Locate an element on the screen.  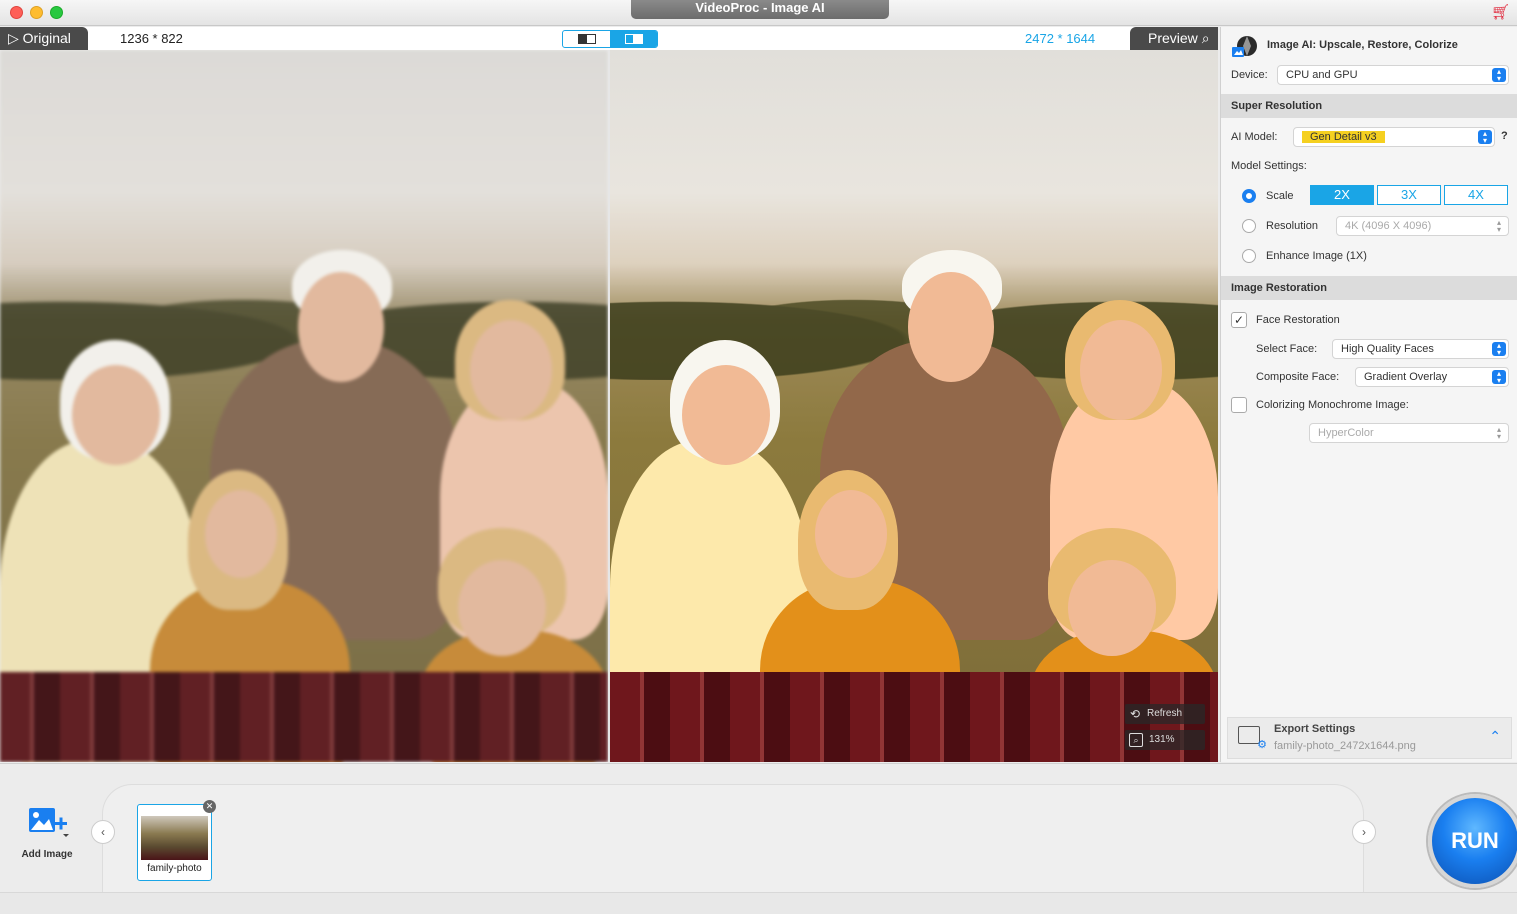
select-face-label: Select Face: is located at coordinates (1287, 349).